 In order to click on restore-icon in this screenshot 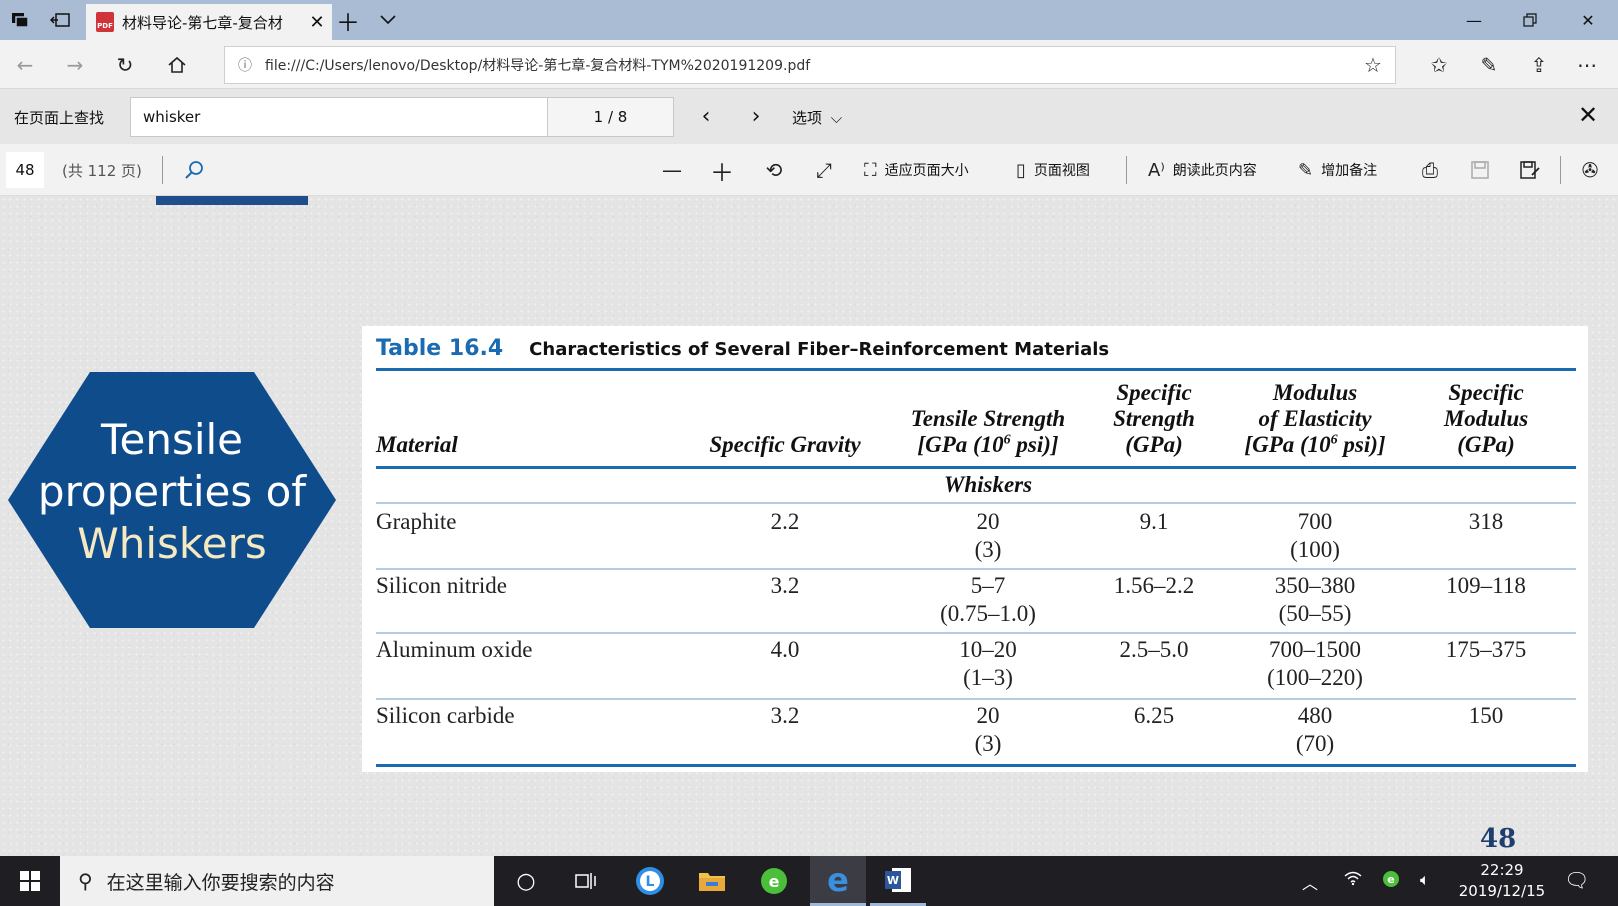, I will do `click(1530, 20)`.